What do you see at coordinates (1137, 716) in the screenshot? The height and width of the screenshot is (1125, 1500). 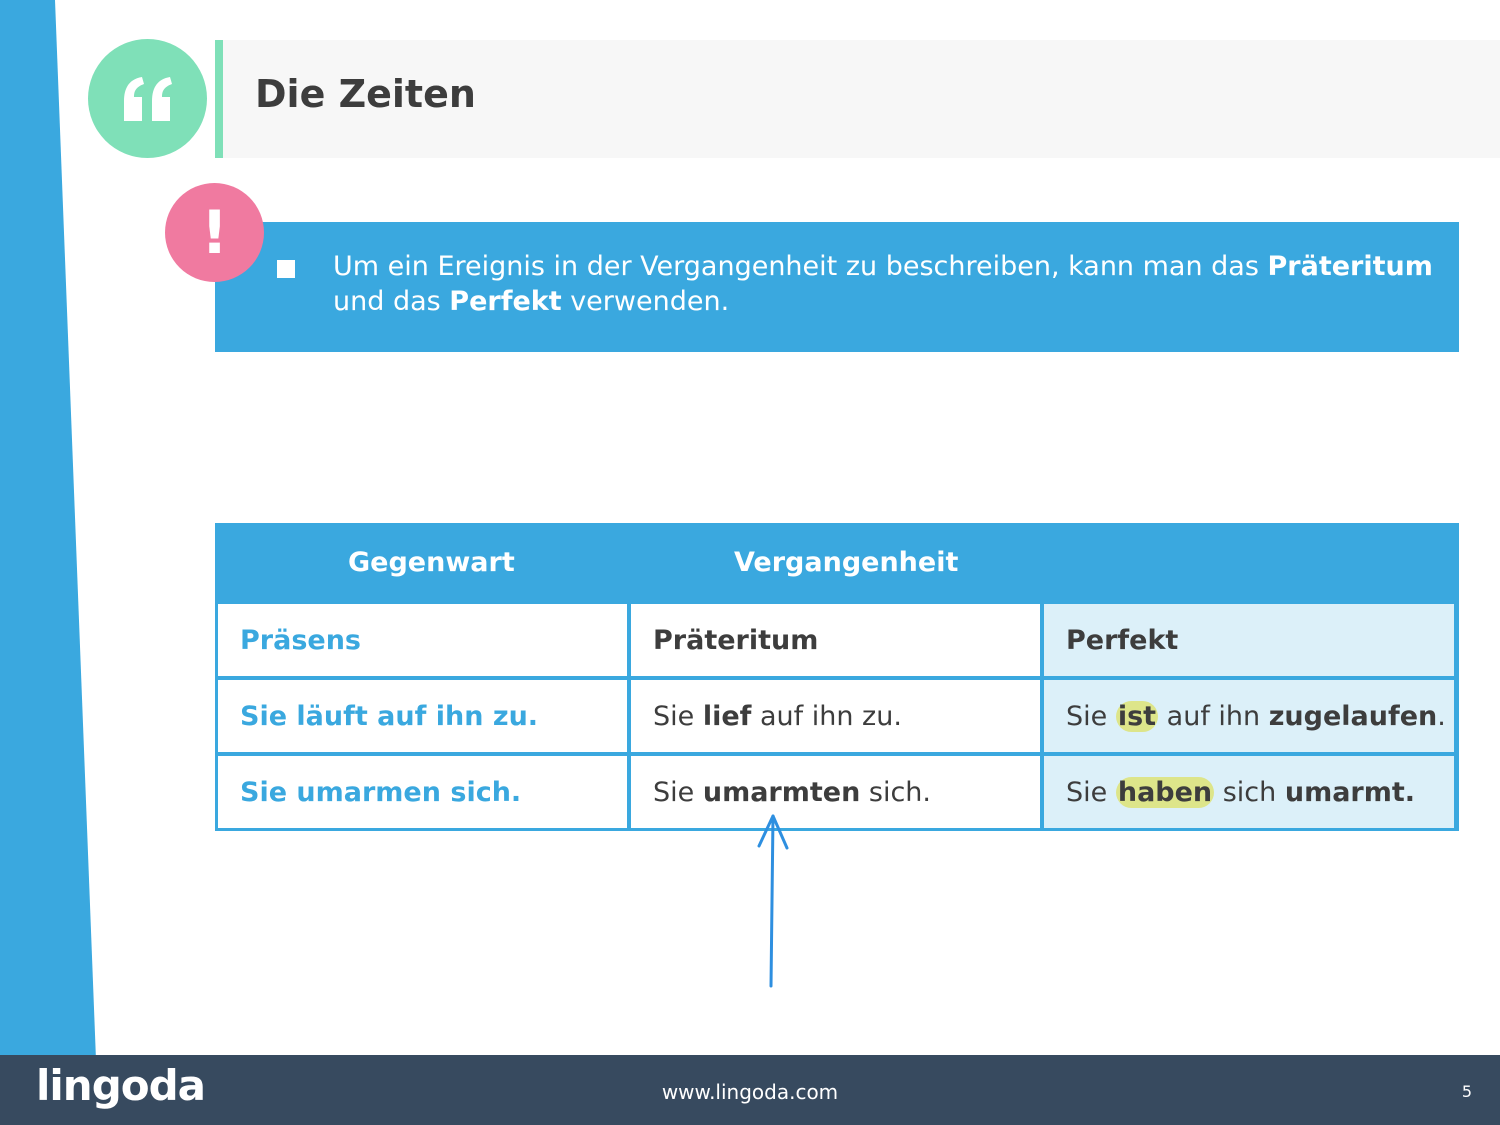 I see `aux-highlight: ist` at bounding box center [1137, 716].